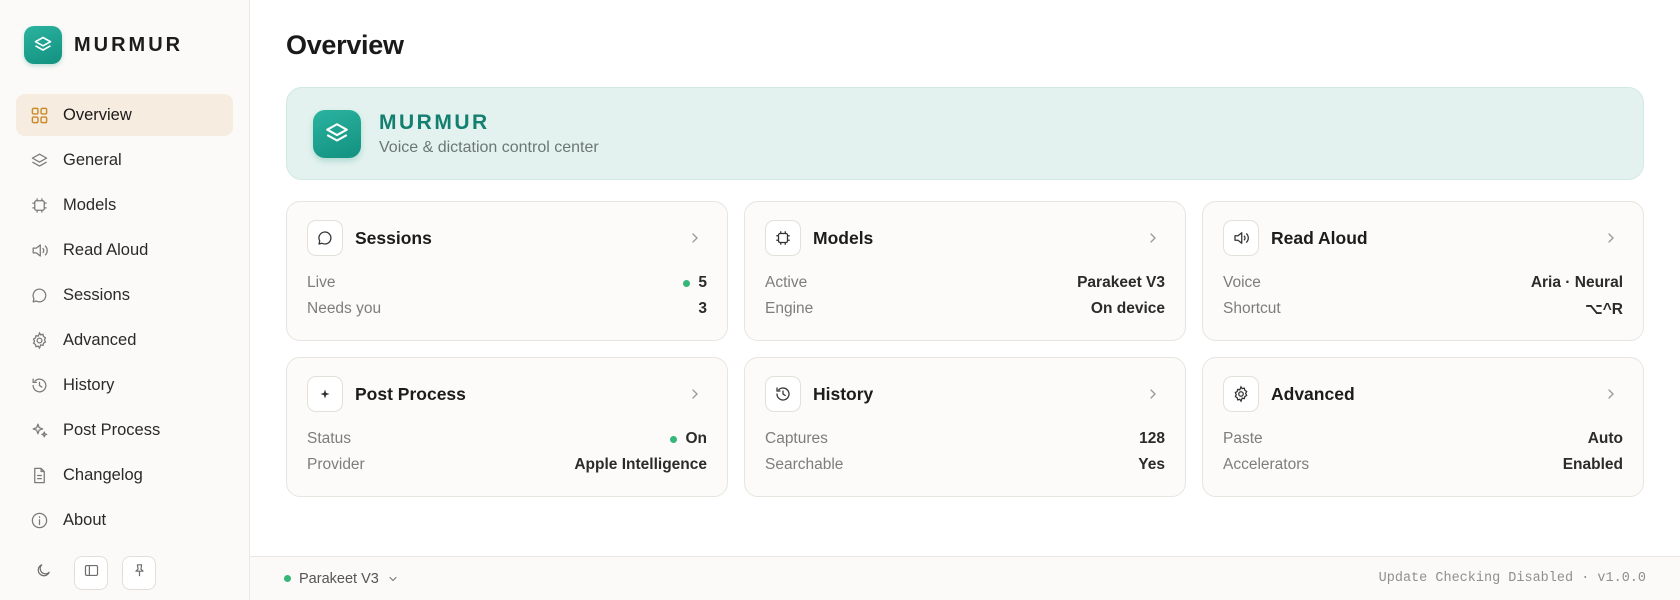 This screenshot has width=1680, height=600. What do you see at coordinates (129, 44) in the screenshot?
I see `brand-name: MURMUR` at bounding box center [129, 44].